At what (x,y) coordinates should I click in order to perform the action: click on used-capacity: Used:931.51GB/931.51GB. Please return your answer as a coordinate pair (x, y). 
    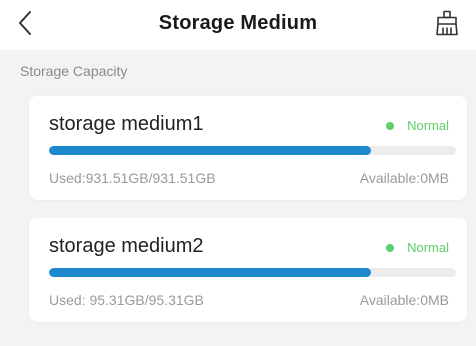
    Looking at the image, I should click on (132, 178).